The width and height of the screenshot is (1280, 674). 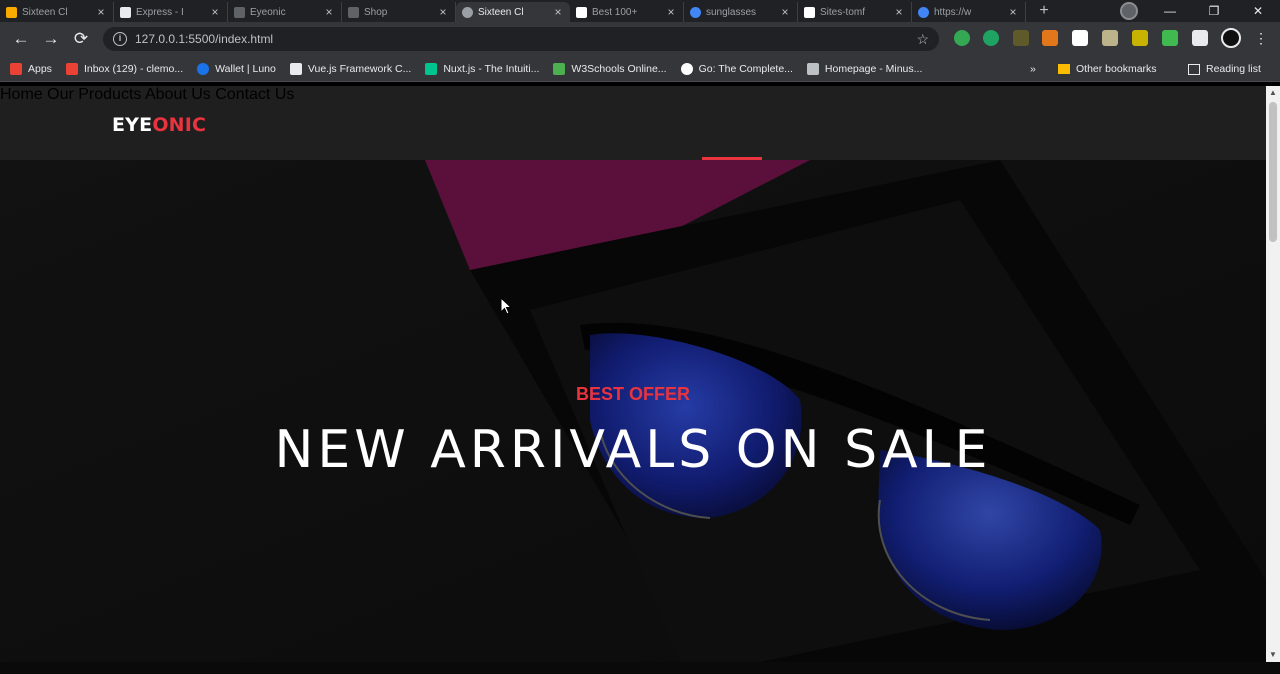 What do you see at coordinates (376, 12) in the screenshot?
I see `tab-title: Shop` at bounding box center [376, 12].